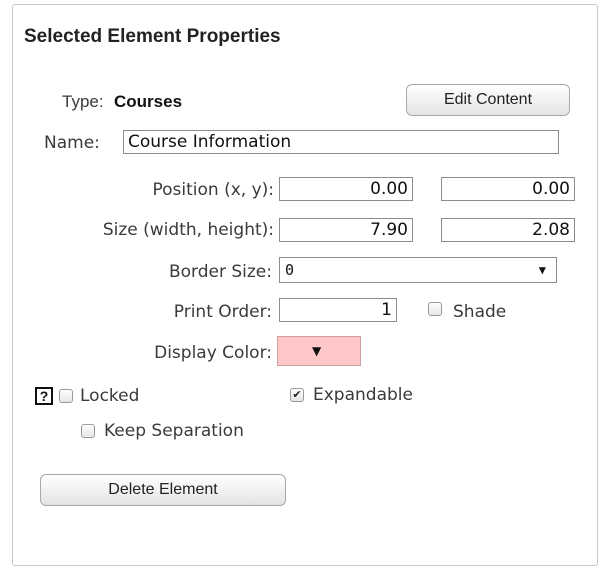 Image resolution: width=604 pixels, height=566 pixels. I want to click on size-width-input: 7.90, so click(346, 230).